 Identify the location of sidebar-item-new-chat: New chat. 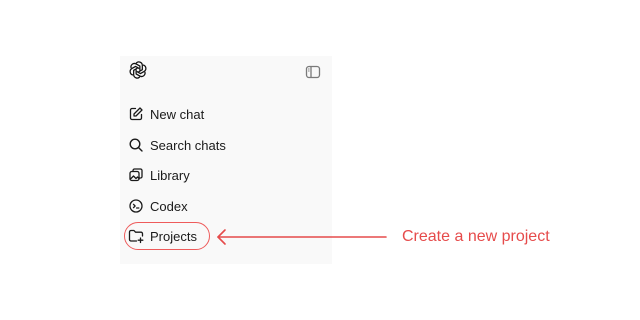
(166, 114).